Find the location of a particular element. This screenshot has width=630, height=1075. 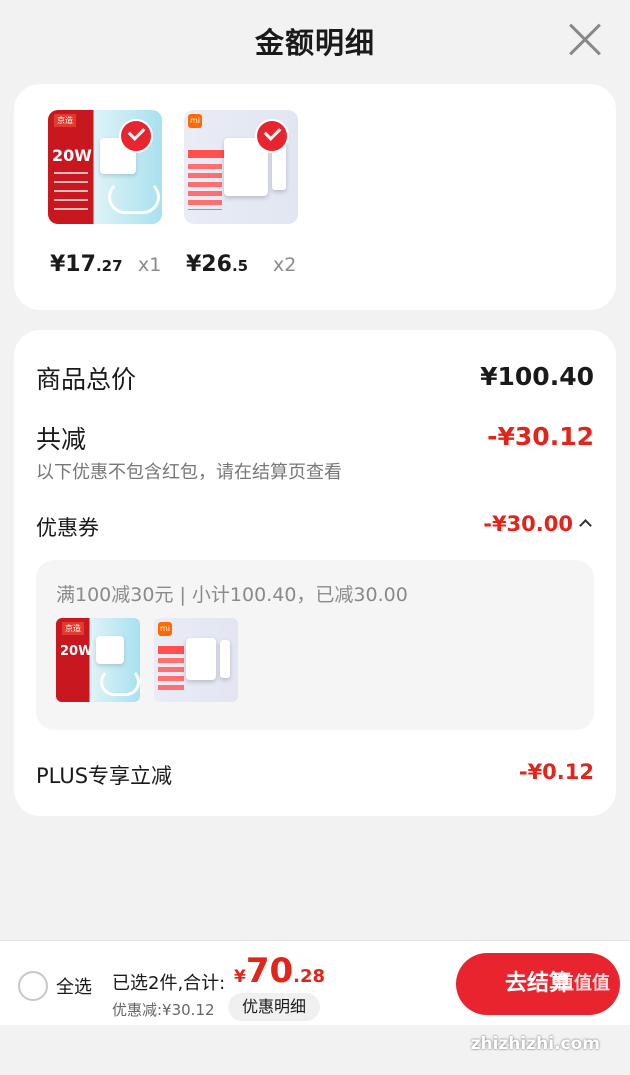

page-title: 金额明细 is located at coordinates (314, 43).